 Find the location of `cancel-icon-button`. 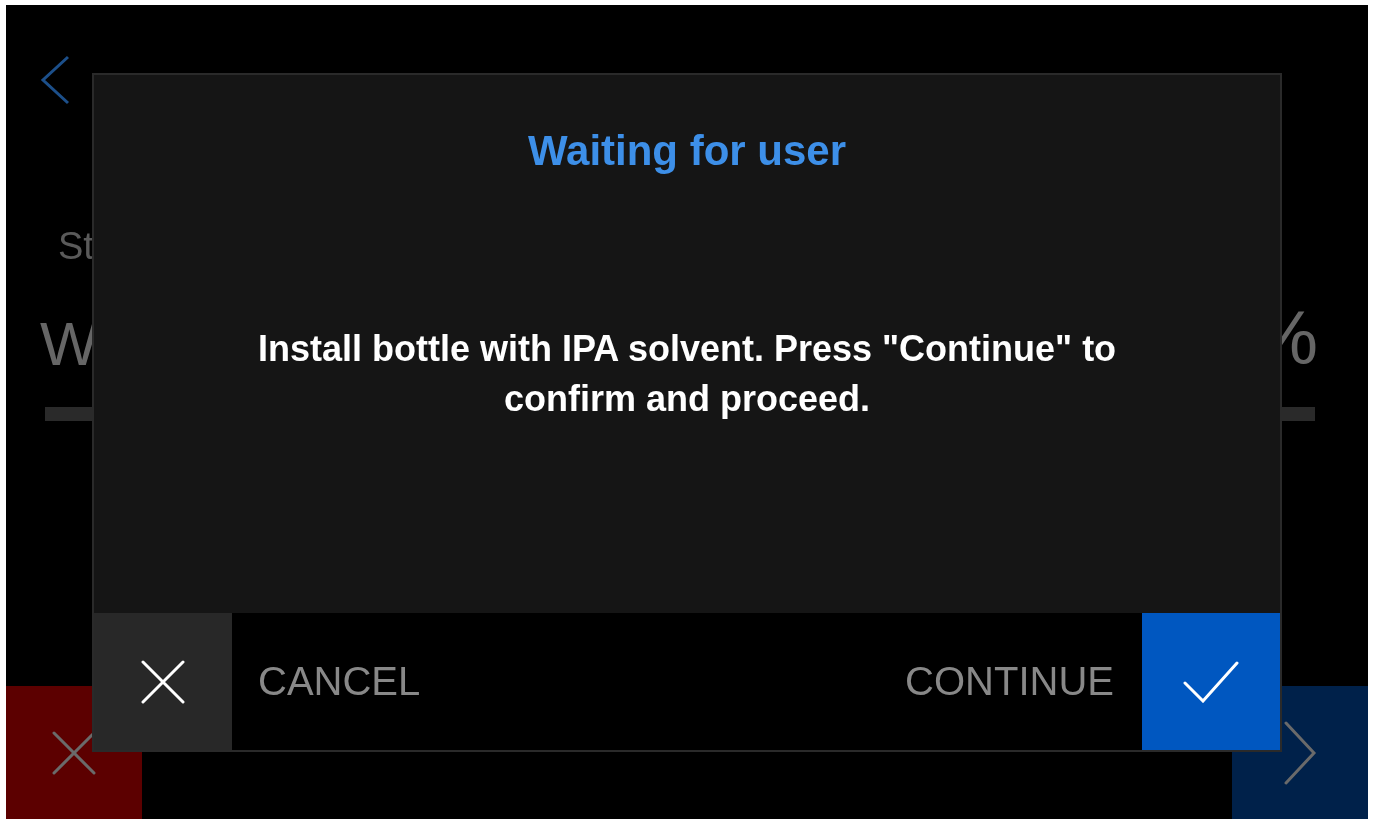

cancel-icon-button is located at coordinates (163, 681).